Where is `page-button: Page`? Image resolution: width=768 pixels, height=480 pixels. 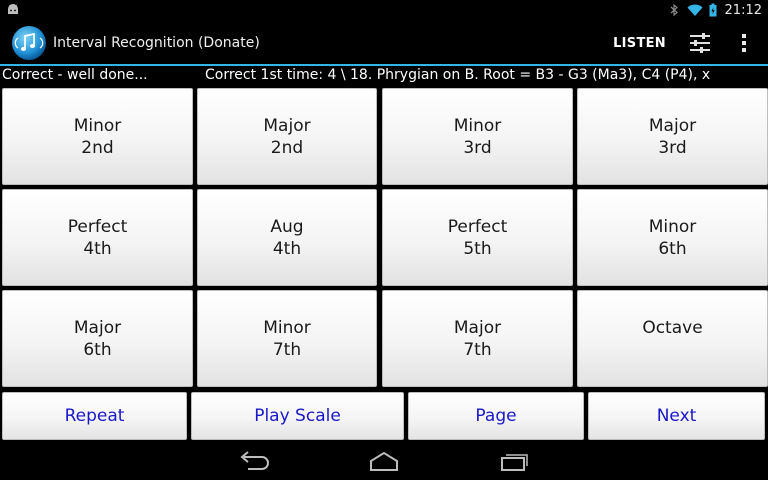
page-button: Page is located at coordinates (496, 416).